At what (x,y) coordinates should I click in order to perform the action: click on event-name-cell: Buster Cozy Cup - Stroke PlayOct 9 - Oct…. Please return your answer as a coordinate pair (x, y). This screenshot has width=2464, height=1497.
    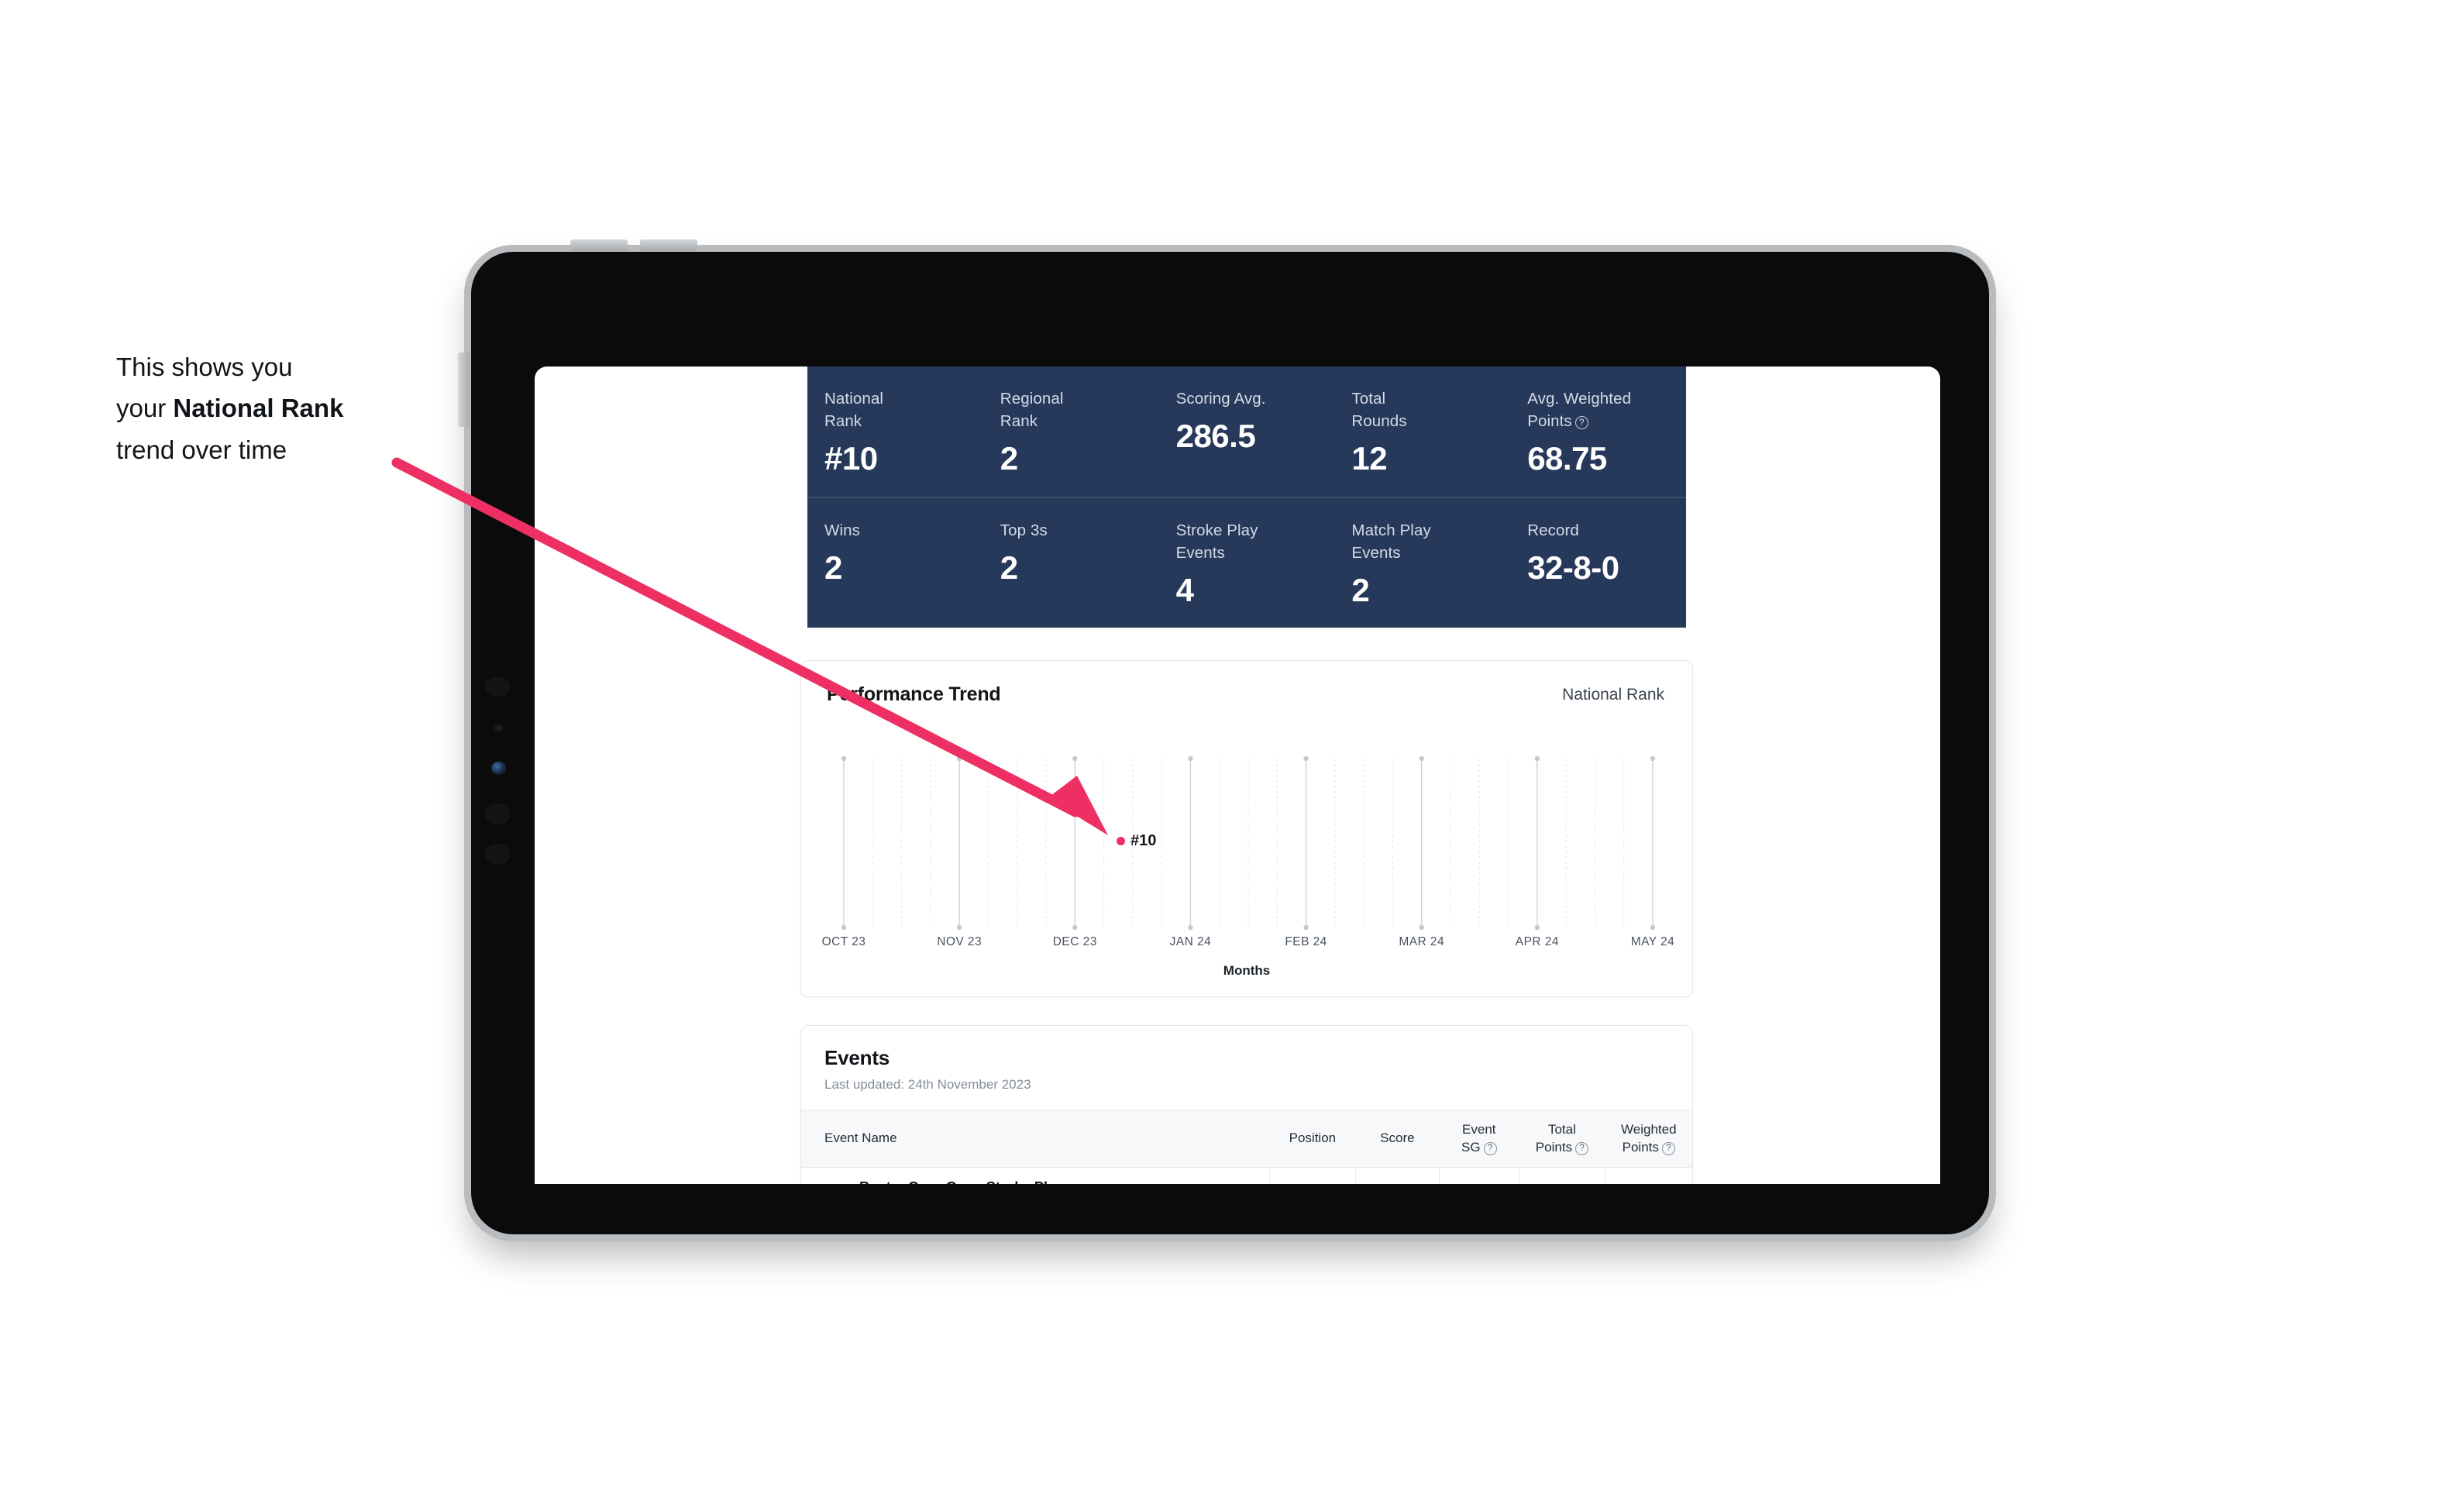
    Looking at the image, I should click on (1035, 1176).